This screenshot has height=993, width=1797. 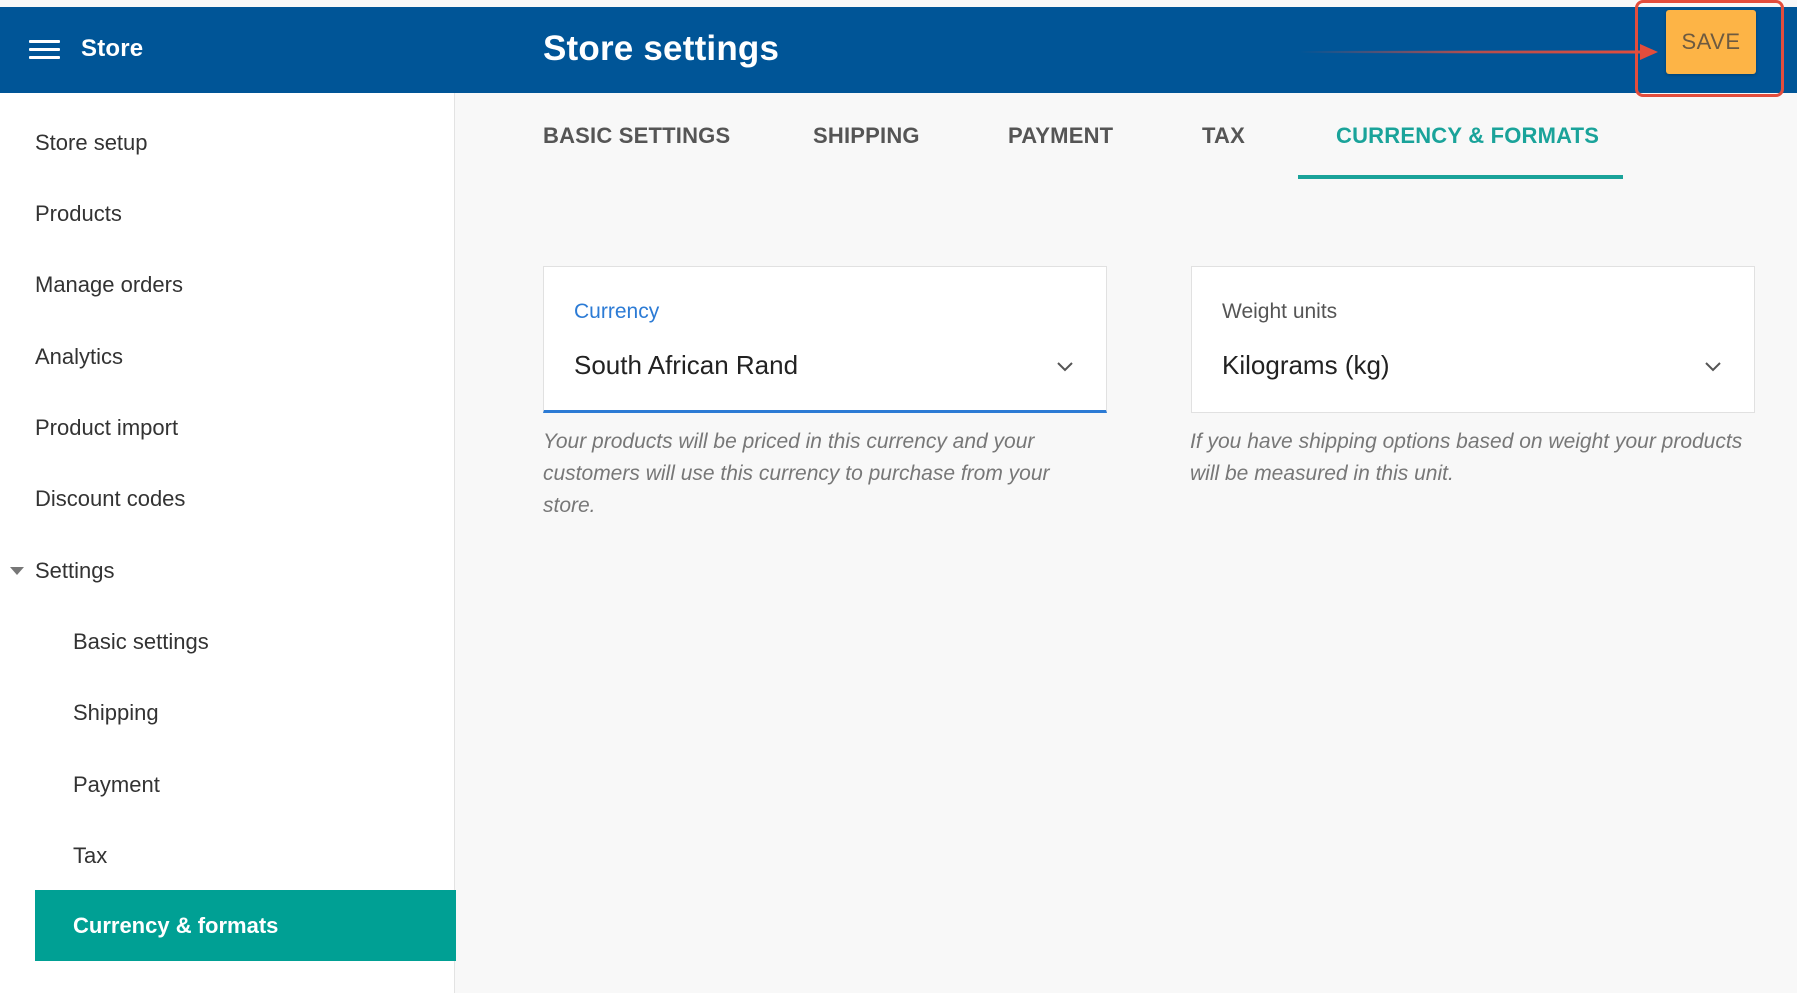 What do you see at coordinates (1280, 311) in the screenshot?
I see `weight-units-label: Weight units` at bounding box center [1280, 311].